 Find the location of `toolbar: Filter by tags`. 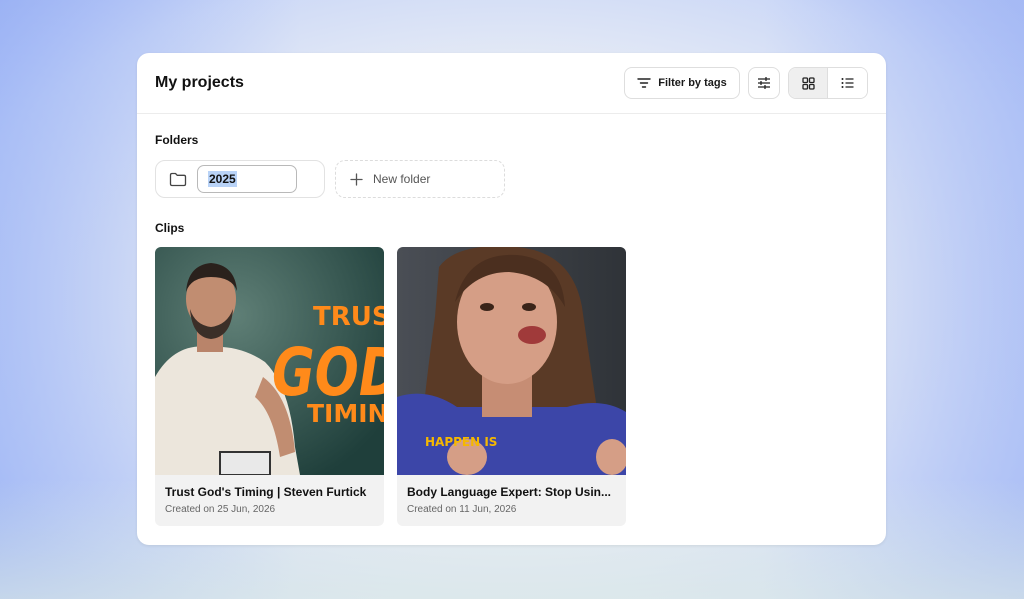

toolbar: Filter by tags is located at coordinates (746, 83).